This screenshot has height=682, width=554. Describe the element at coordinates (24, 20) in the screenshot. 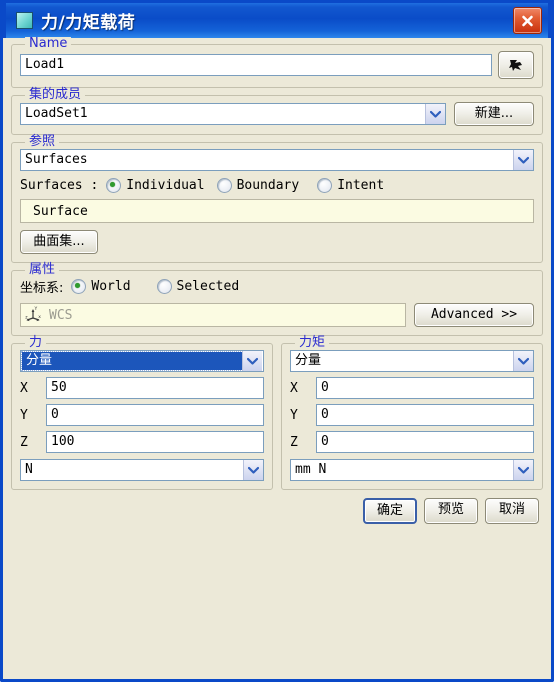

I see `window-icon` at that location.